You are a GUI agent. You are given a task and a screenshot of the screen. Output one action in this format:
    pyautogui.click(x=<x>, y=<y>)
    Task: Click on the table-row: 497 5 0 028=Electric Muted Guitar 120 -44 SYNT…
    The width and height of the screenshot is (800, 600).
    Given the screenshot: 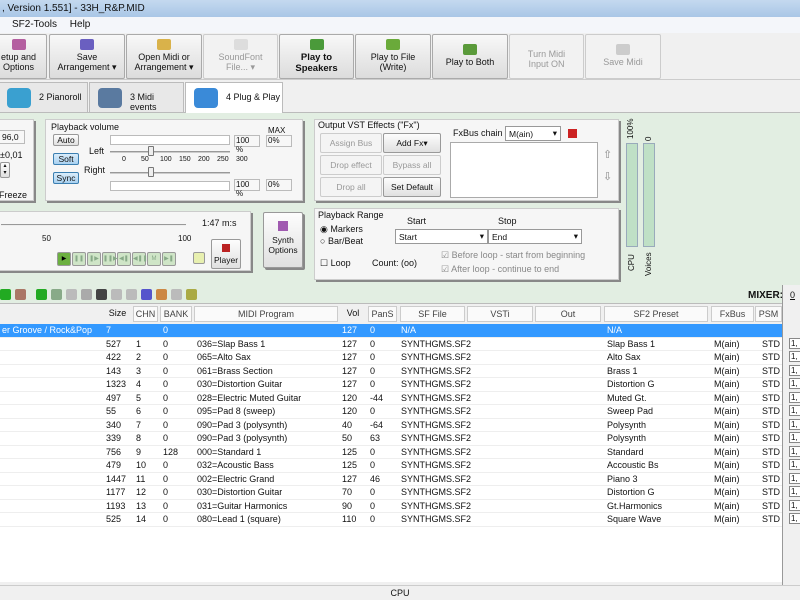 What is the action you would take?
    pyautogui.click(x=394, y=398)
    